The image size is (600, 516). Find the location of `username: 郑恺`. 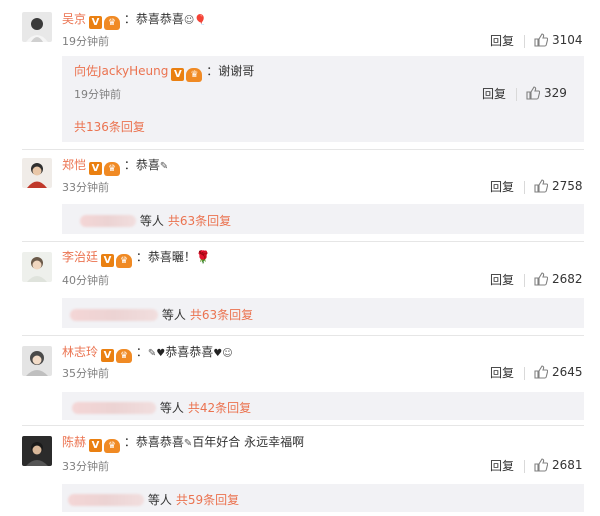

username: 郑恺 is located at coordinates (74, 165).